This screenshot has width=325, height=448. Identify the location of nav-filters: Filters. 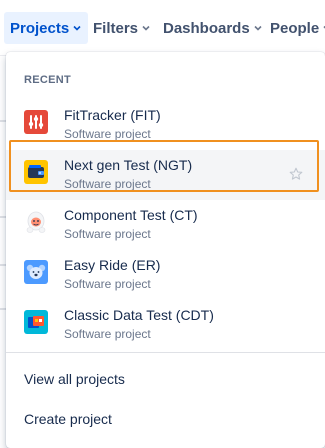
(122, 28).